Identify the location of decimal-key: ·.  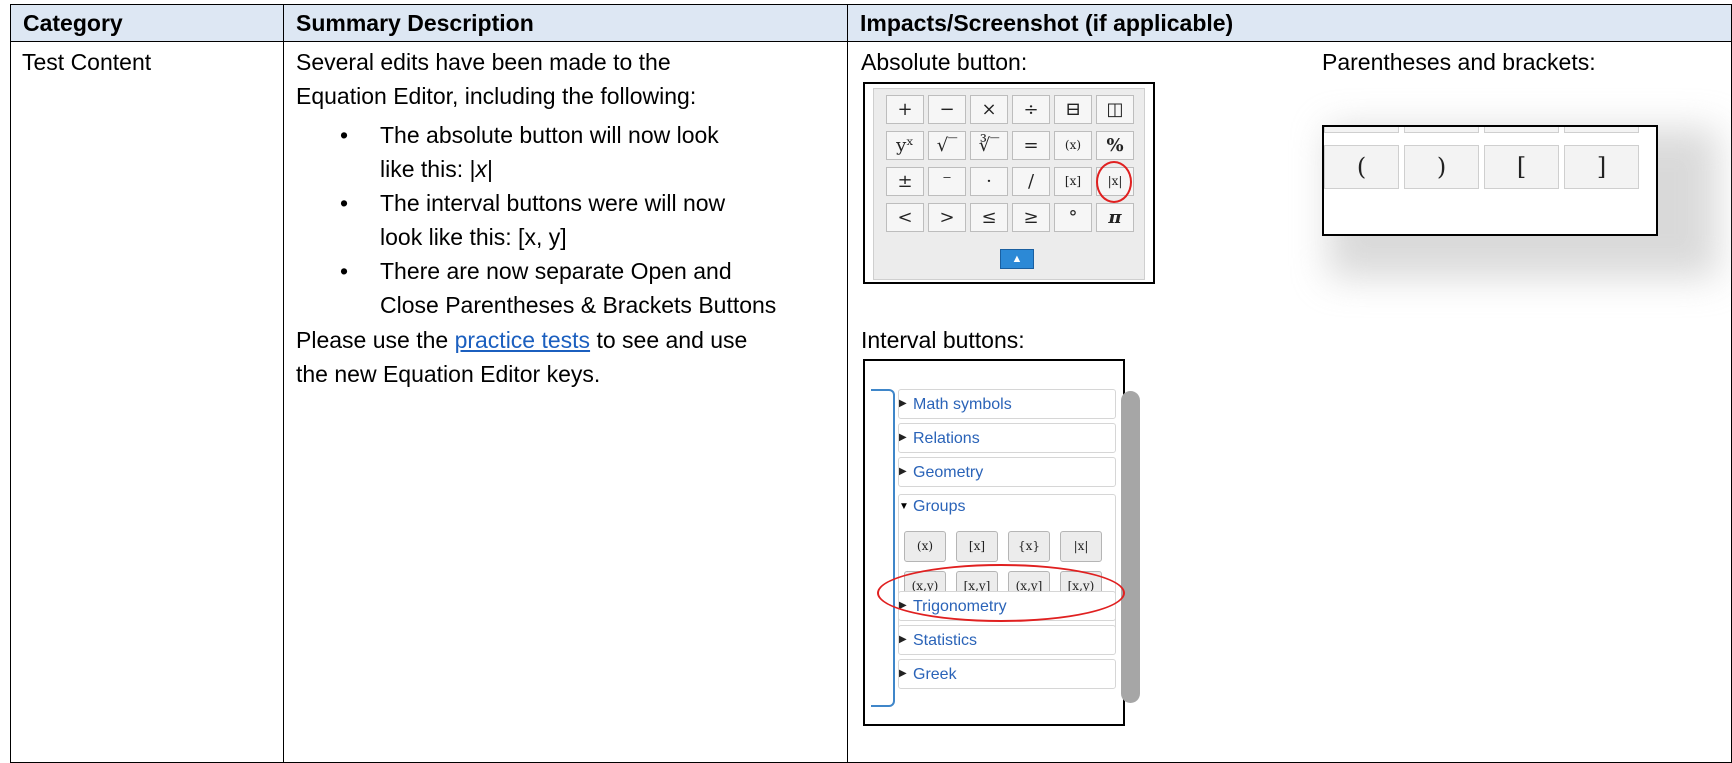
(989, 181).